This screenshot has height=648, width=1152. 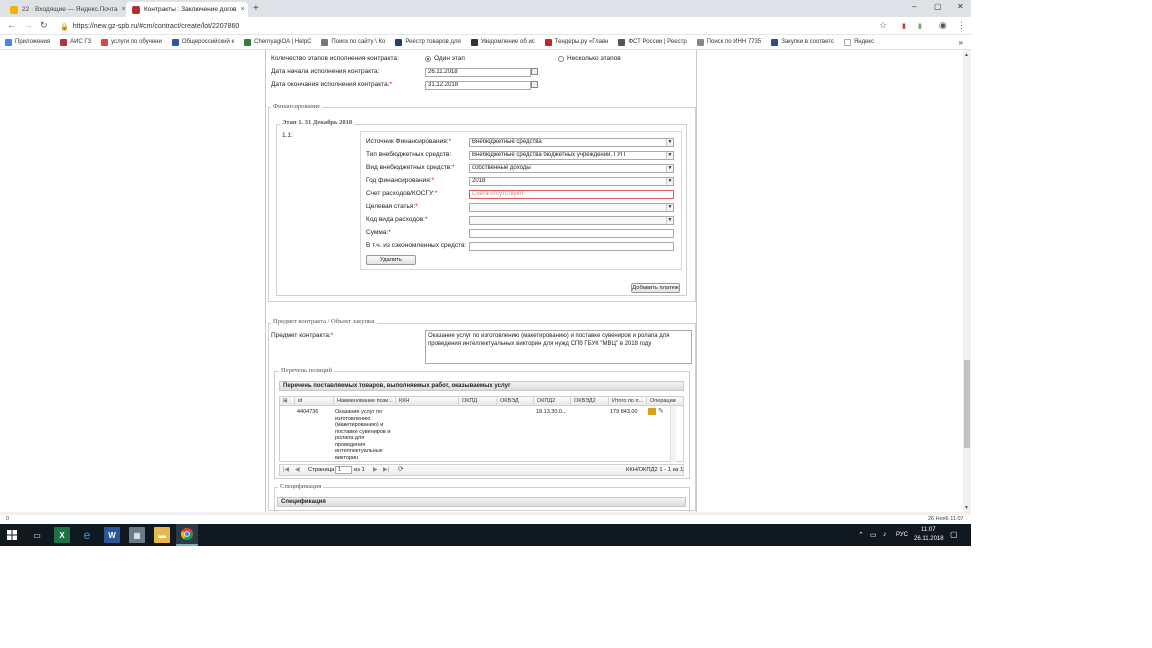 What do you see at coordinates (287, 401) in the screenshot?
I see `filter-icon: ⊞` at bounding box center [287, 401].